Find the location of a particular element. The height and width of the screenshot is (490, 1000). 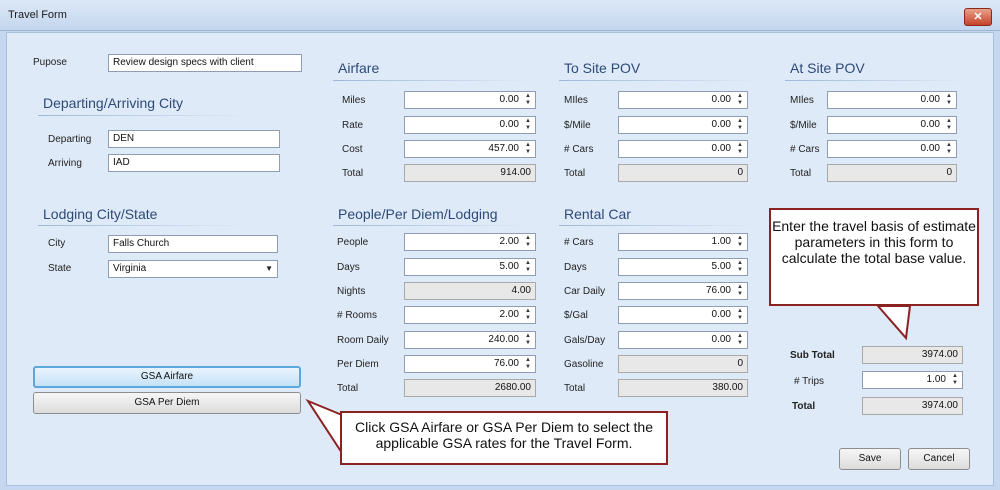

rooms-label: # Rooms is located at coordinates (357, 315).